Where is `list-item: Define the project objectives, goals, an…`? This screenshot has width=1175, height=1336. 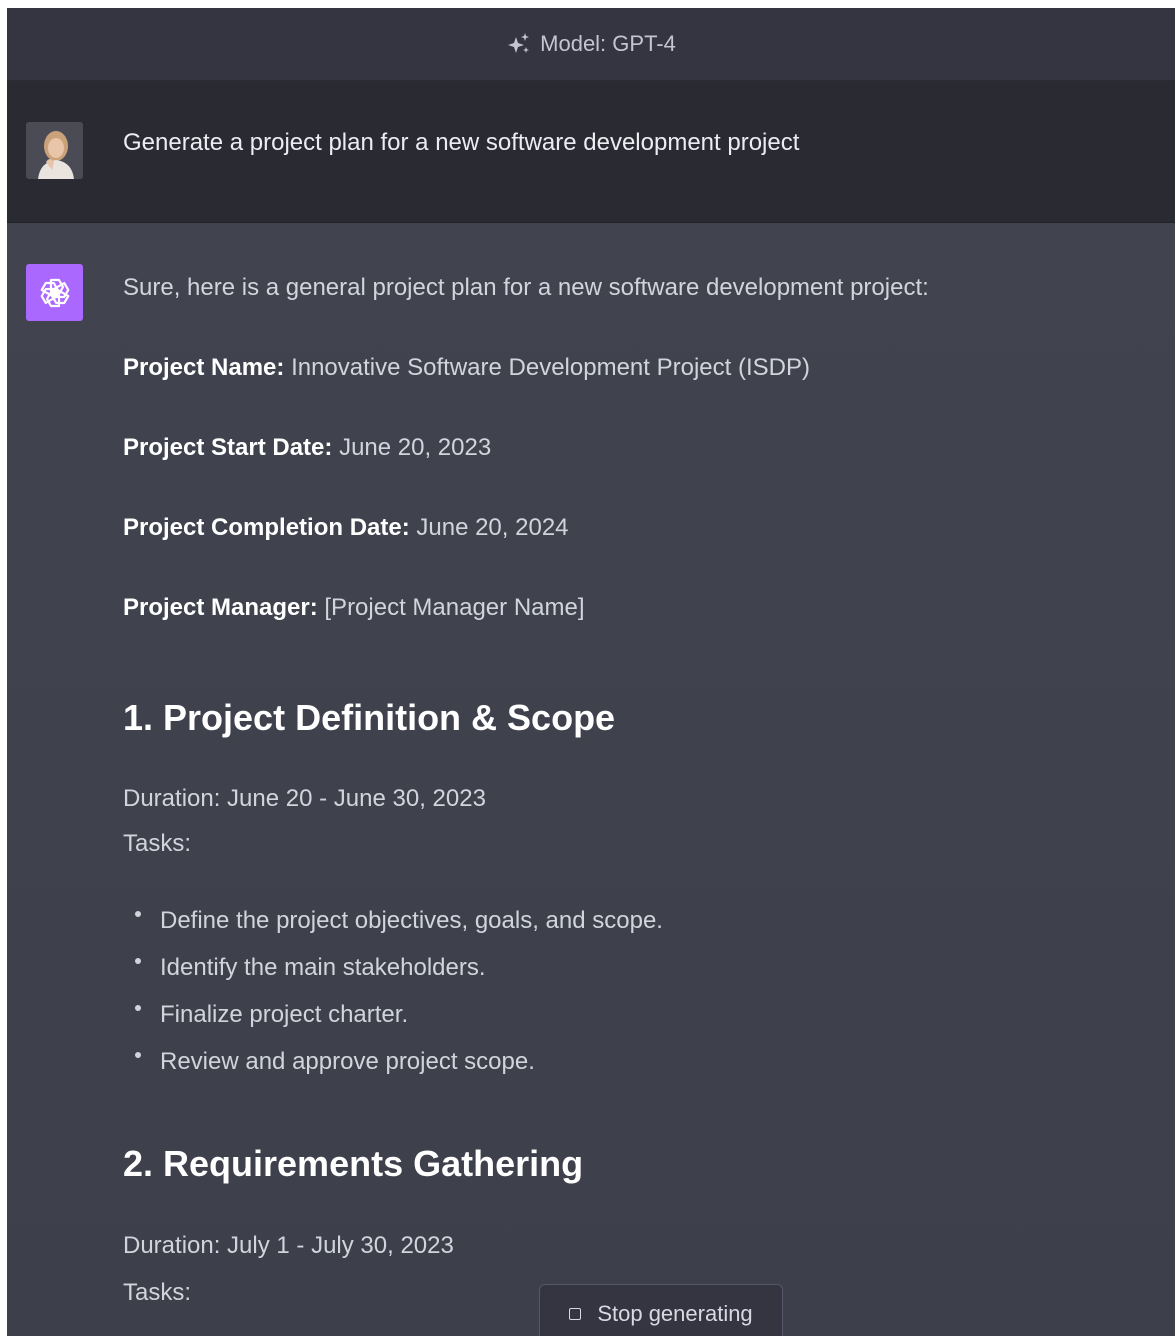
list-item: Define the project objectives, goals, an… is located at coordinates (393, 926).